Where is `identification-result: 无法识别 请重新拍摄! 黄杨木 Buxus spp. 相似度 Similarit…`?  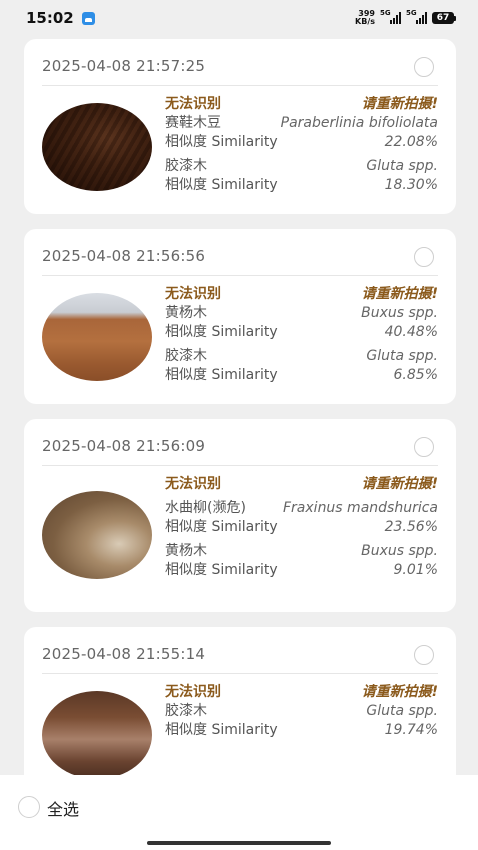
identification-result: 无法识别 请重新拍摄! 黄杨木 Buxus spp. 相似度 Similarit… is located at coordinates (301, 335).